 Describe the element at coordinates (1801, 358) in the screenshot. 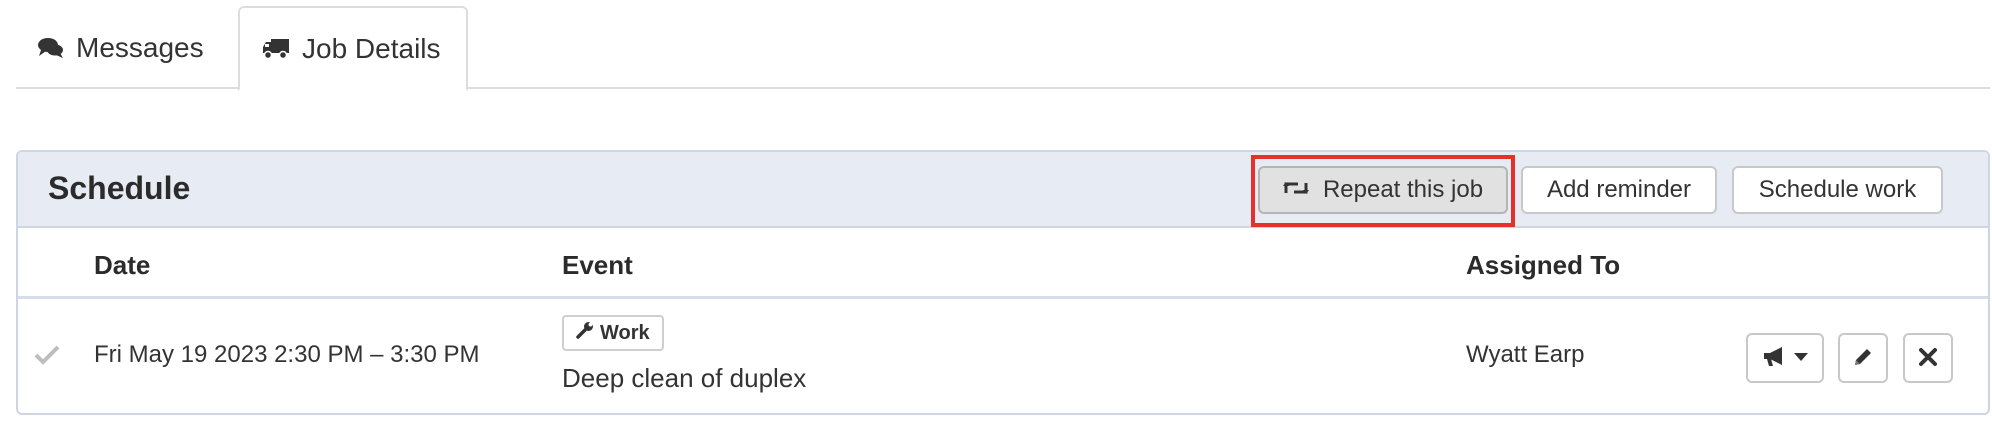

I see `caret-down-icon` at that location.